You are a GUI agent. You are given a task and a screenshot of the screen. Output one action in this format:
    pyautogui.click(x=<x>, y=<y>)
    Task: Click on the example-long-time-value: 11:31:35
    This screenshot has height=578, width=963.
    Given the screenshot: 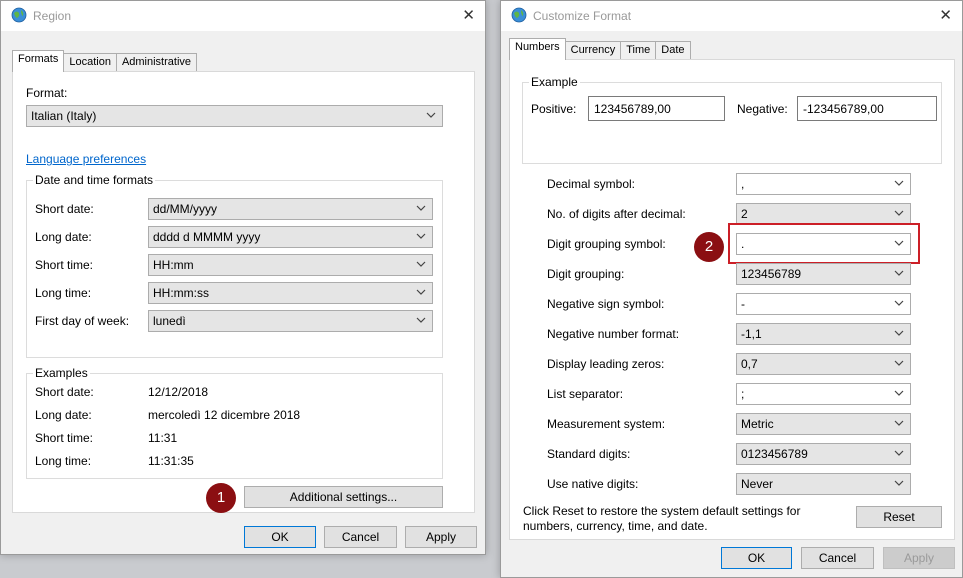 What is the action you would take?
    pyautogui.click(x=171, y=461)
    